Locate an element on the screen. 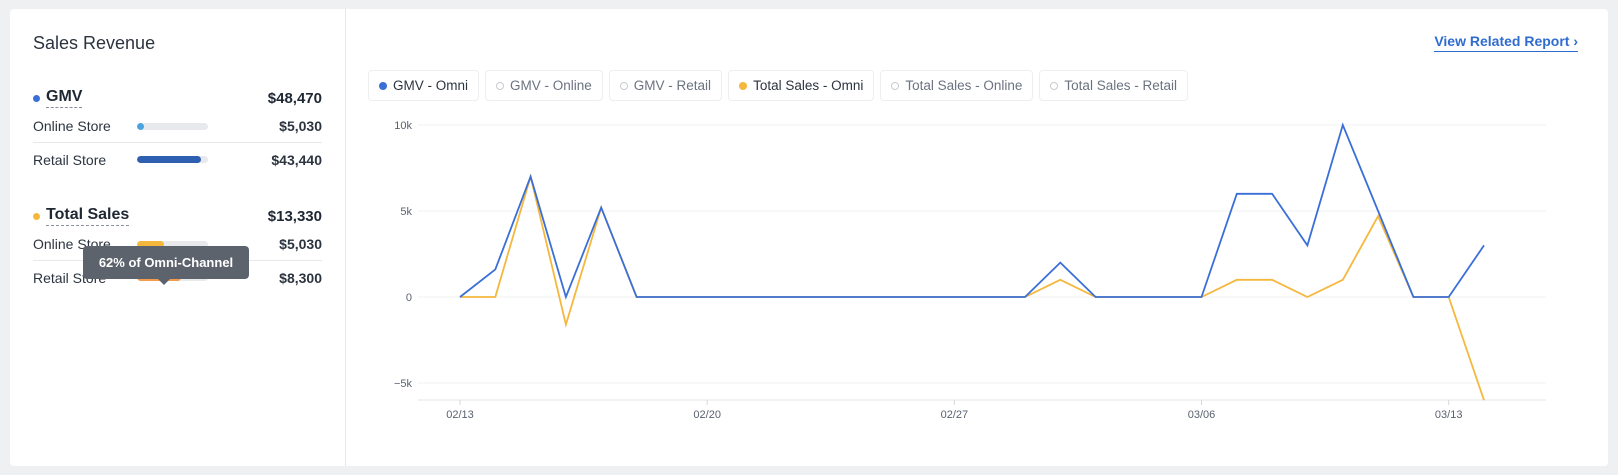 This screenshot has height=475, width=1618. gmv-retail-row: Retail Store $43,440 is located at coordinates (177, 159).